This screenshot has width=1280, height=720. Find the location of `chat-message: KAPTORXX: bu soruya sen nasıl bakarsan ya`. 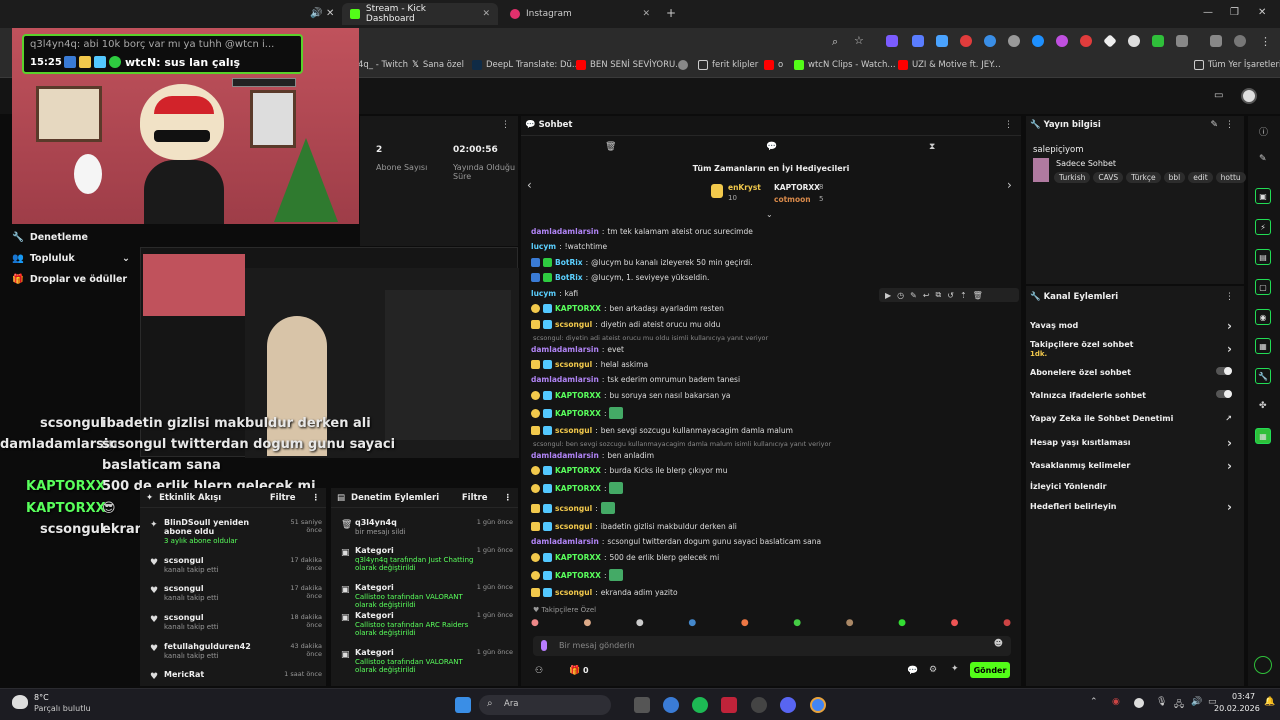

chat-message: KAPTORXX: bu soruya sen nasıl bakarsan ya is located at coordinates (631, 395).